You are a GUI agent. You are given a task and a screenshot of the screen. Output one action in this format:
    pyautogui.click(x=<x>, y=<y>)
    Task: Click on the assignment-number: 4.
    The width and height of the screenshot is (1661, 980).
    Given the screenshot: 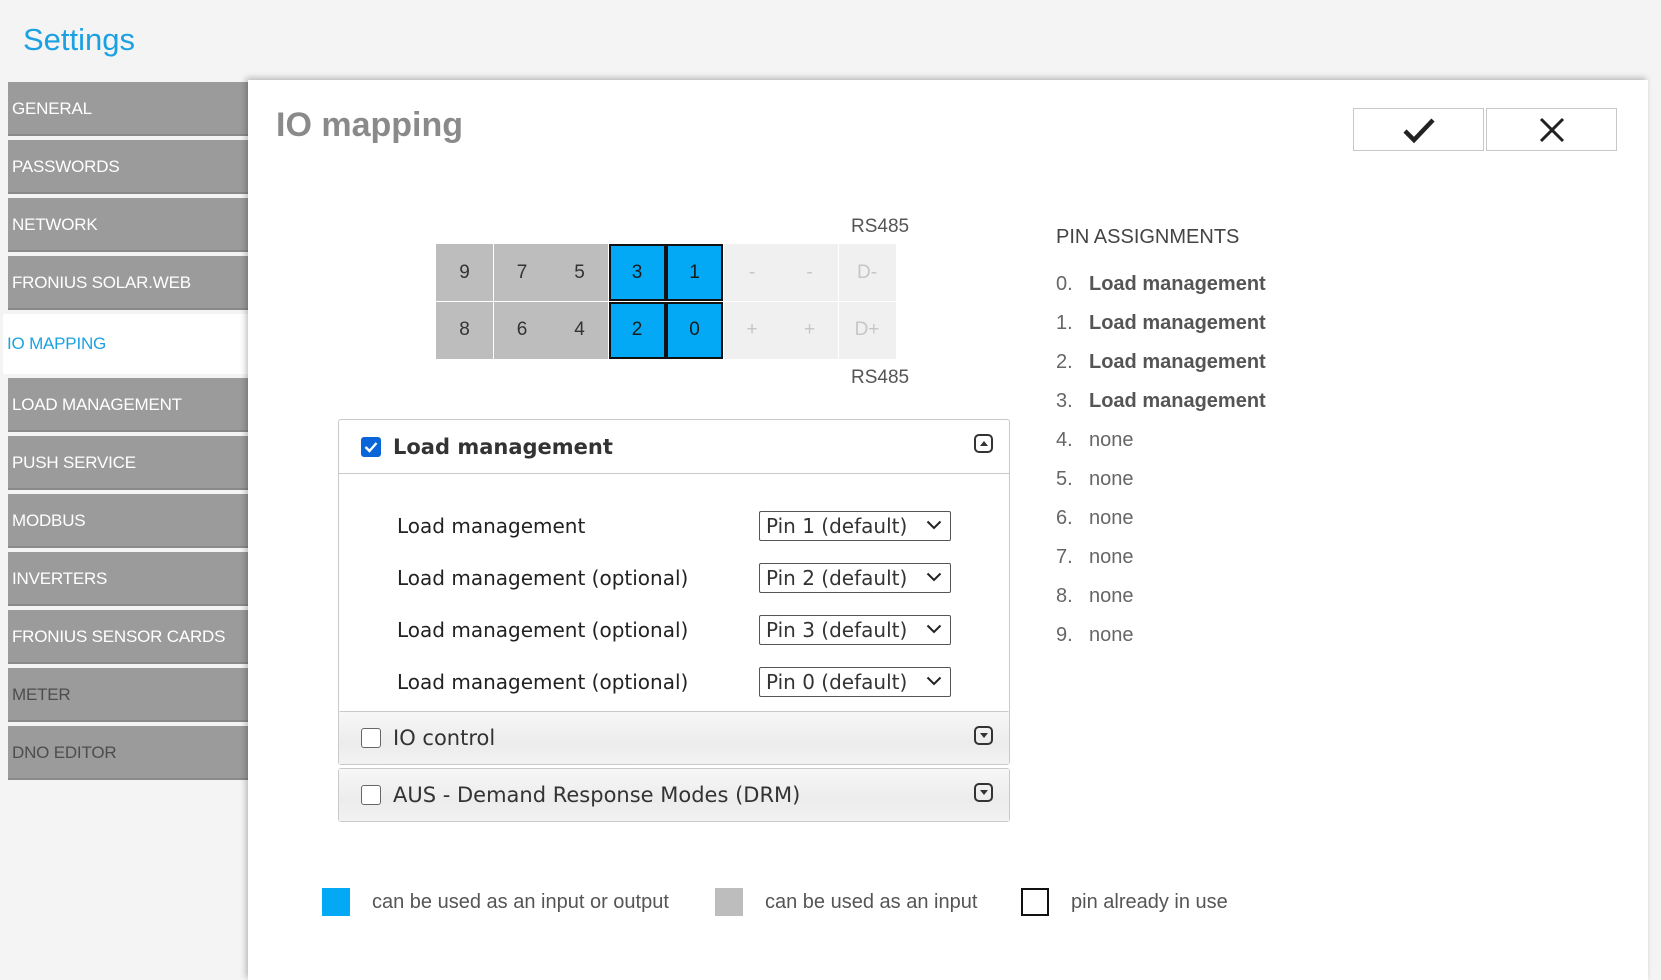 What is the action you would take?
    pyautogui.click(x=1064, y=440)
    